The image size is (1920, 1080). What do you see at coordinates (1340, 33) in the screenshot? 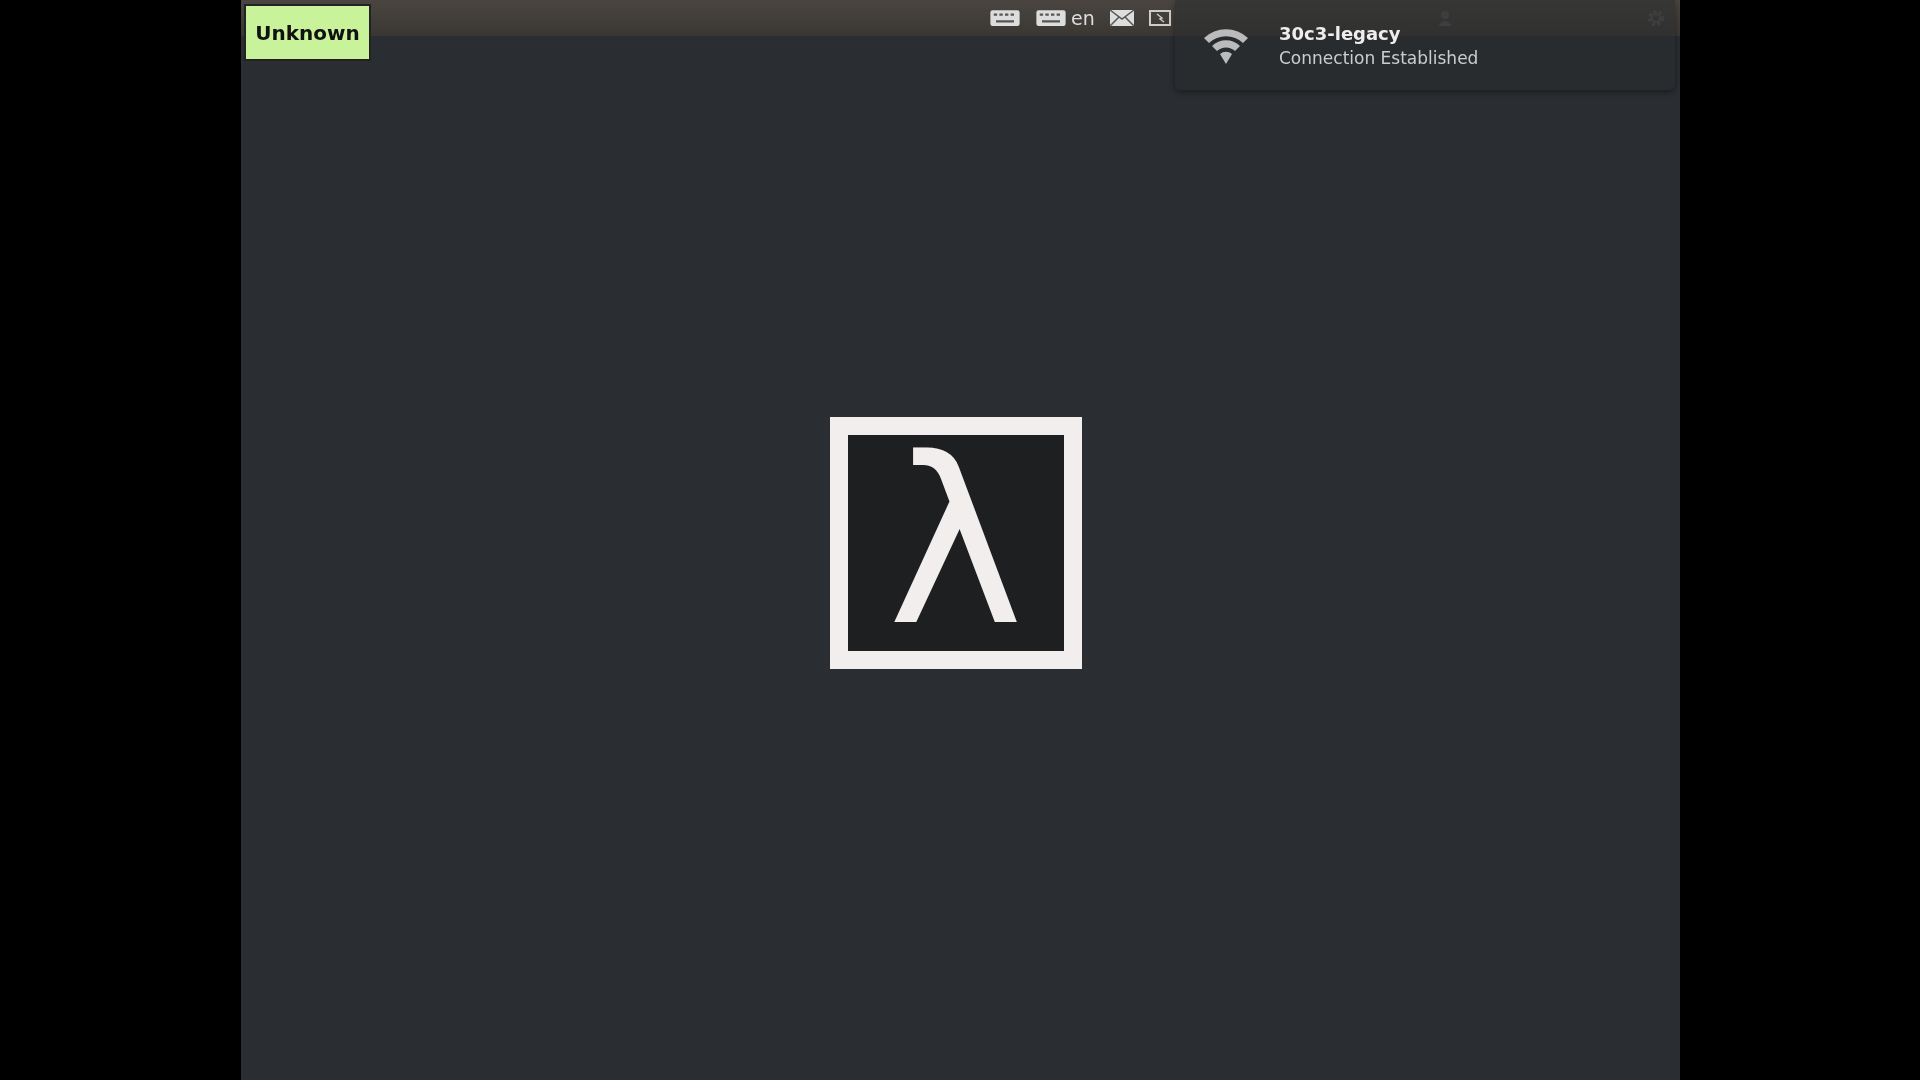
I see `notification-title: 30c3-legacy` at bounding box center [1340, 33].